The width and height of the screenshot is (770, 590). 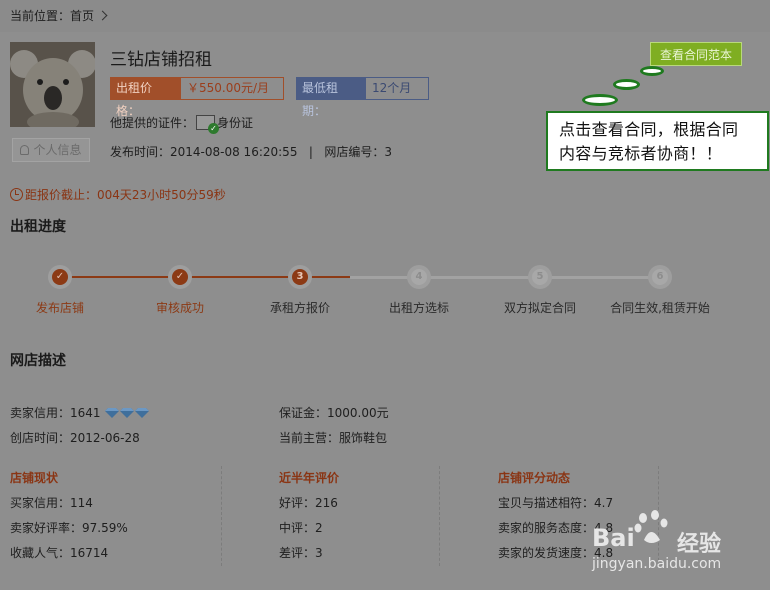 I want to click on personal-info-button: 个人信息, so click(x=51, y=150).